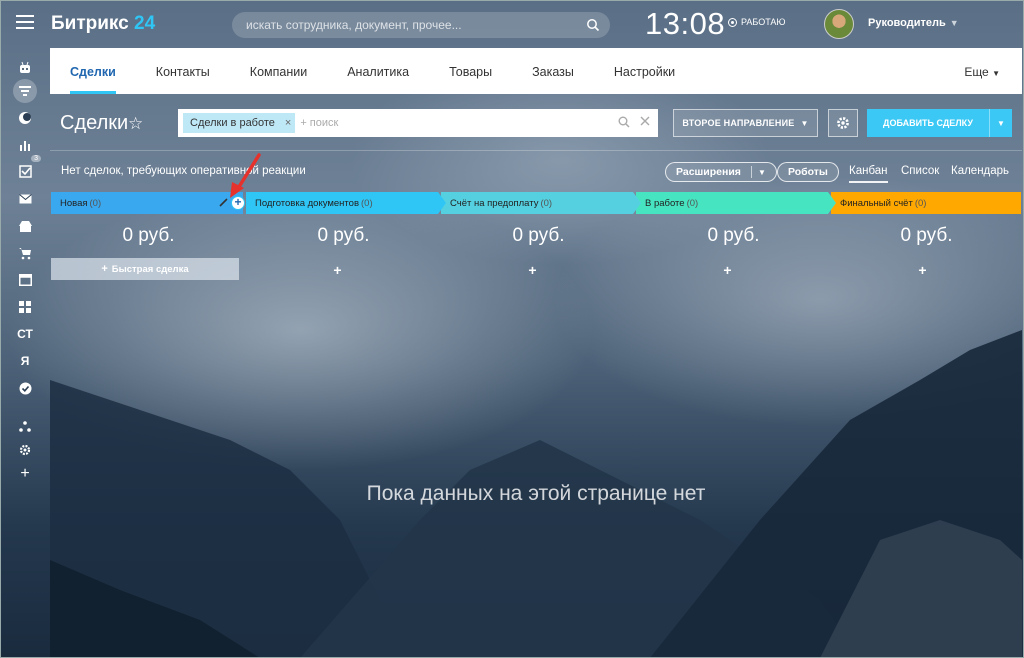  I want to click on empty-state-text: Пока данных на этой странице нет, so click(536, 493).